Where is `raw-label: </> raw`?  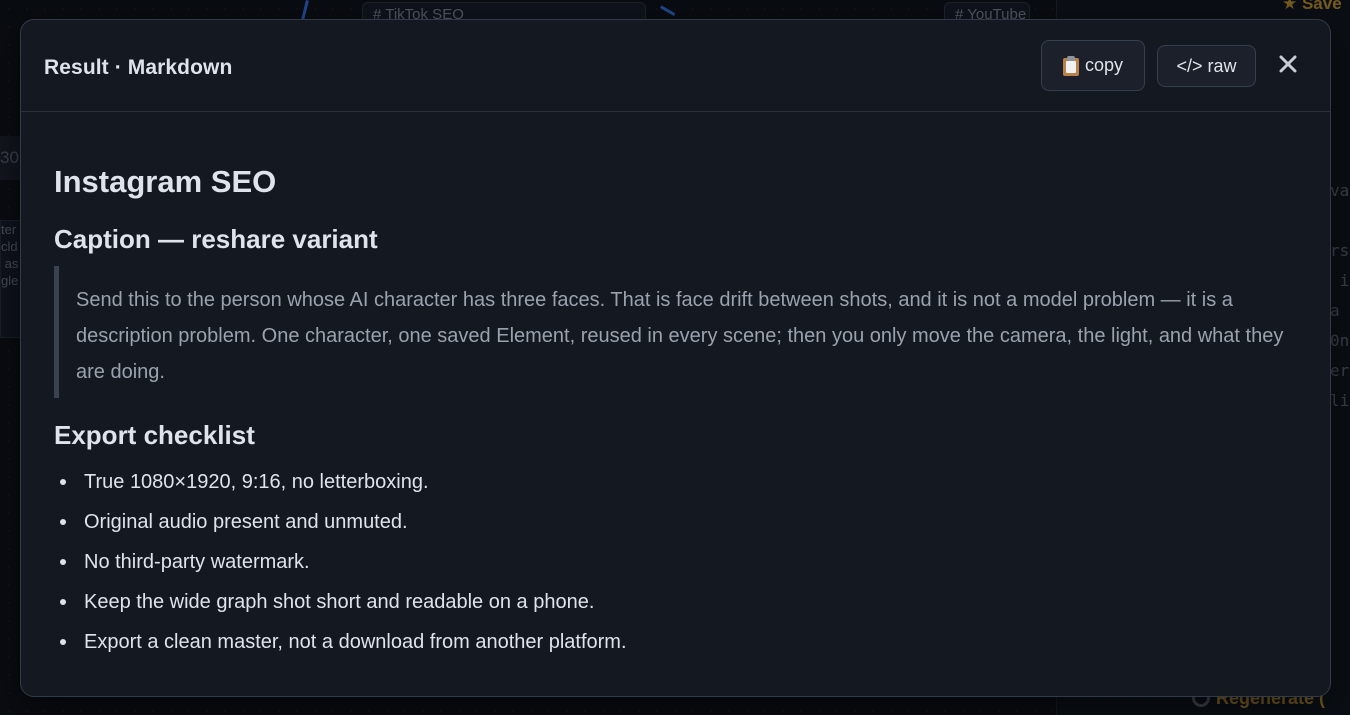
raw-label: </> raw is located at coordinates (1206, 65).